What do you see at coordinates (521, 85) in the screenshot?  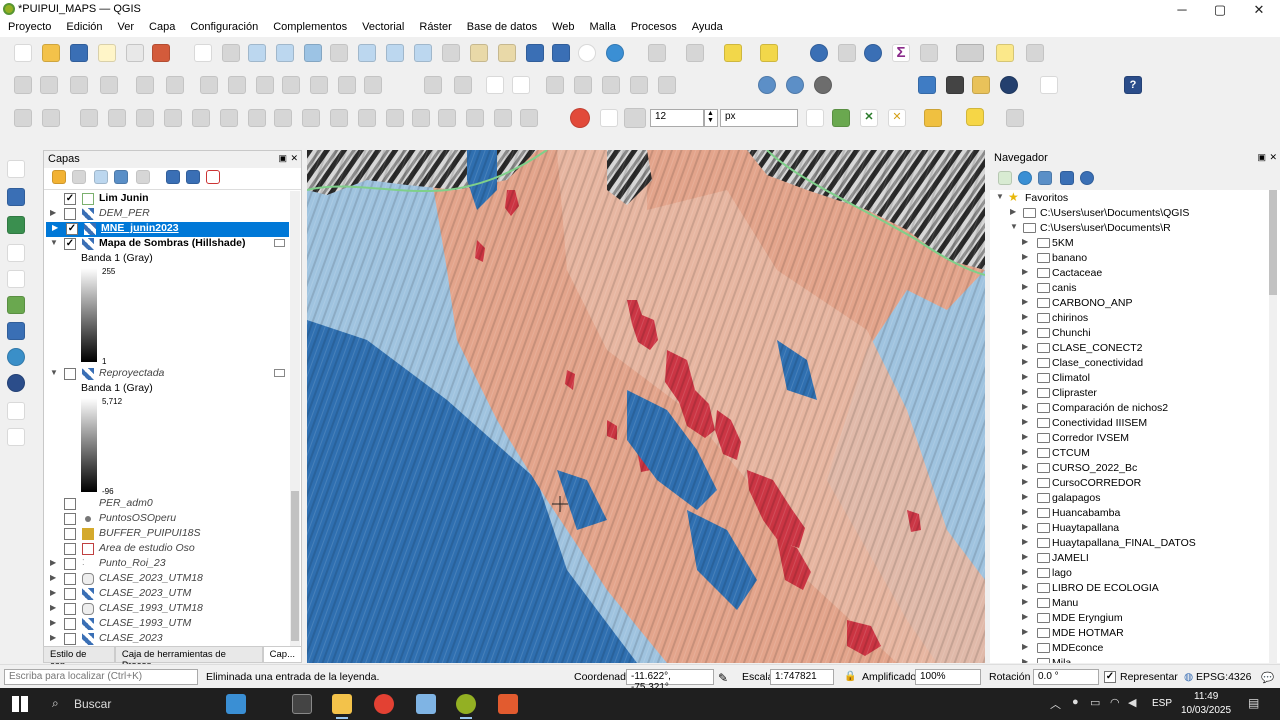 I see `layer-diagram-icon` at bounding box center [521, 85].